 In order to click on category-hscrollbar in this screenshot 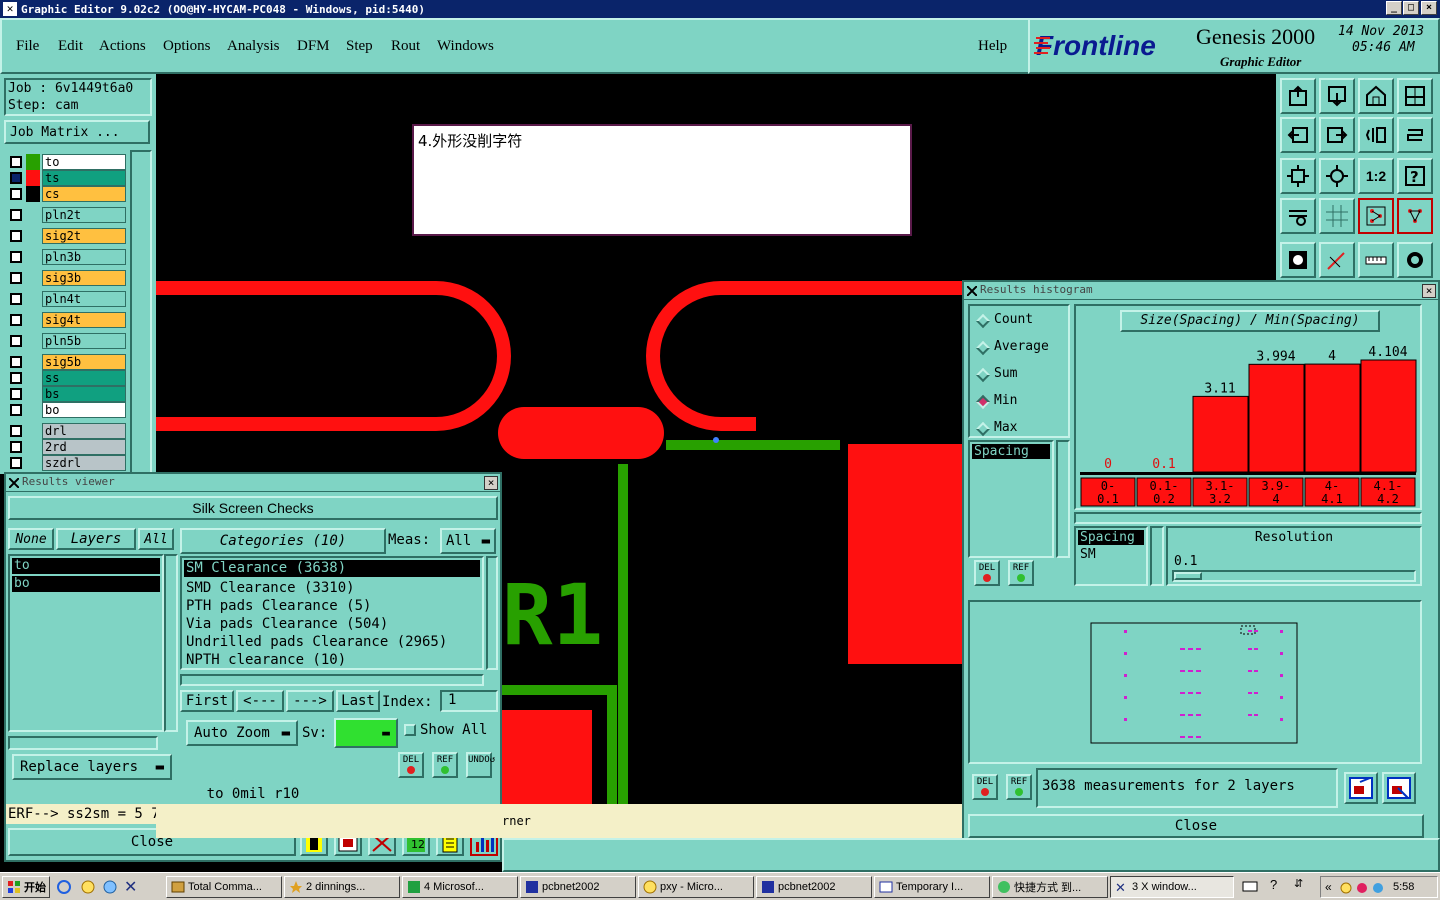, I will do `click(332, 680)`.